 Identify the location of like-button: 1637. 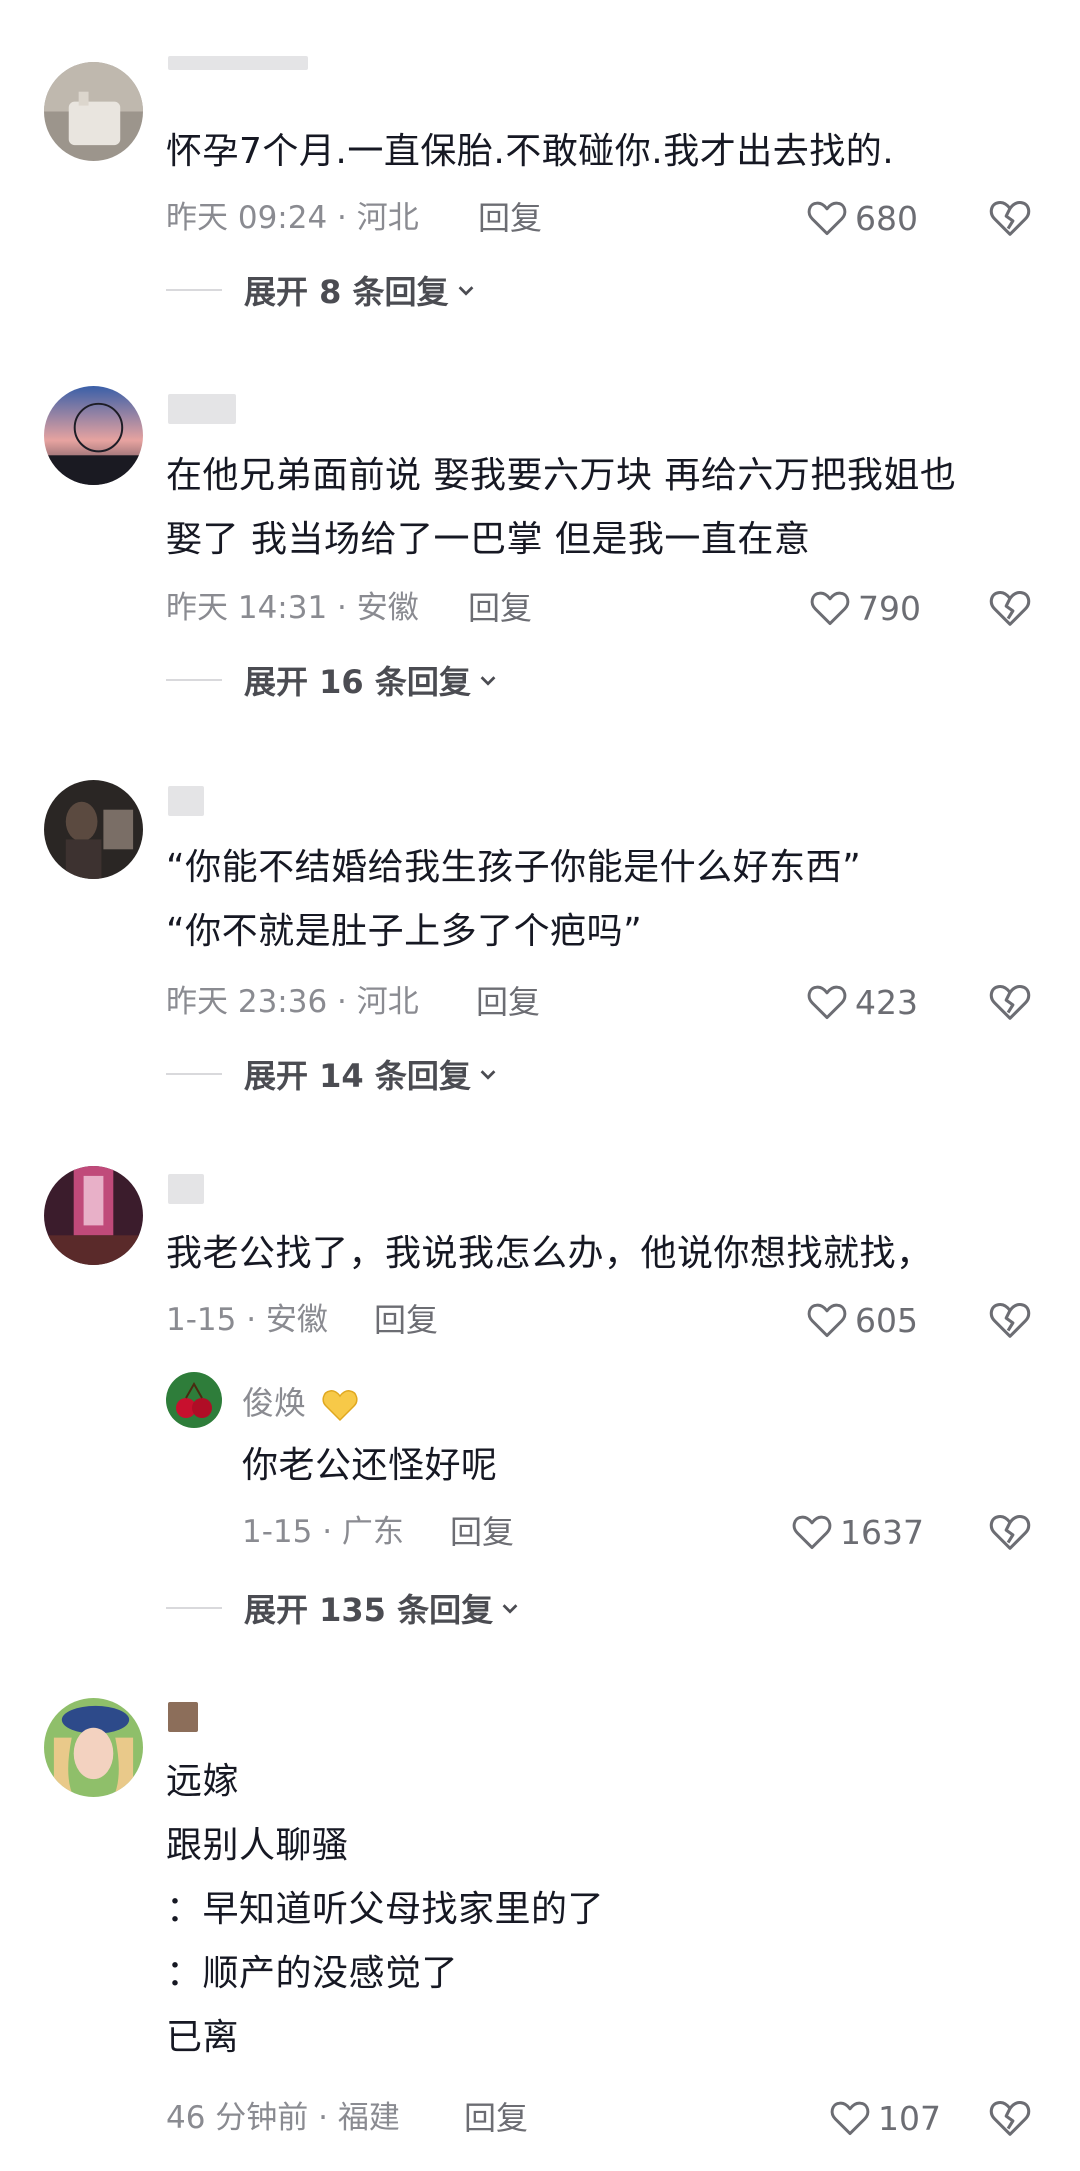
(857, 1532).